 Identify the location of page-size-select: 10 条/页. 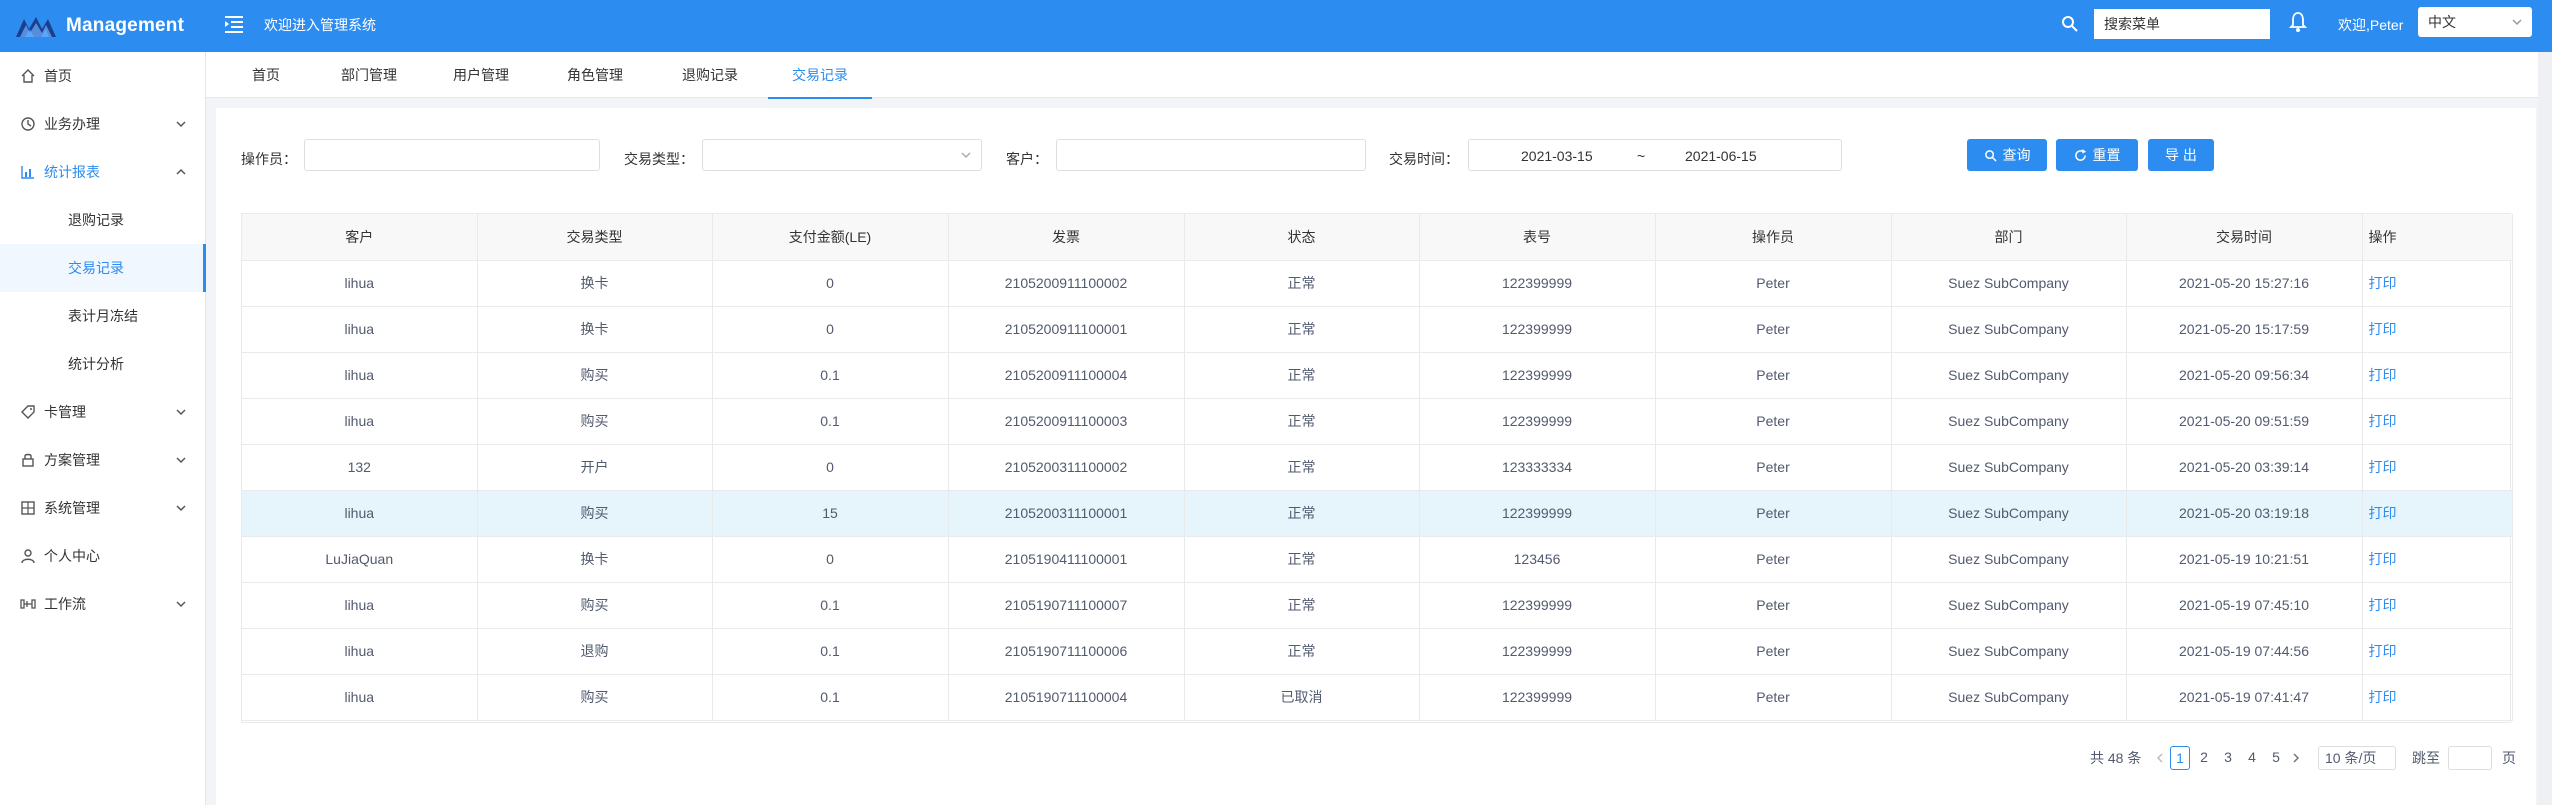
(2357, 758).